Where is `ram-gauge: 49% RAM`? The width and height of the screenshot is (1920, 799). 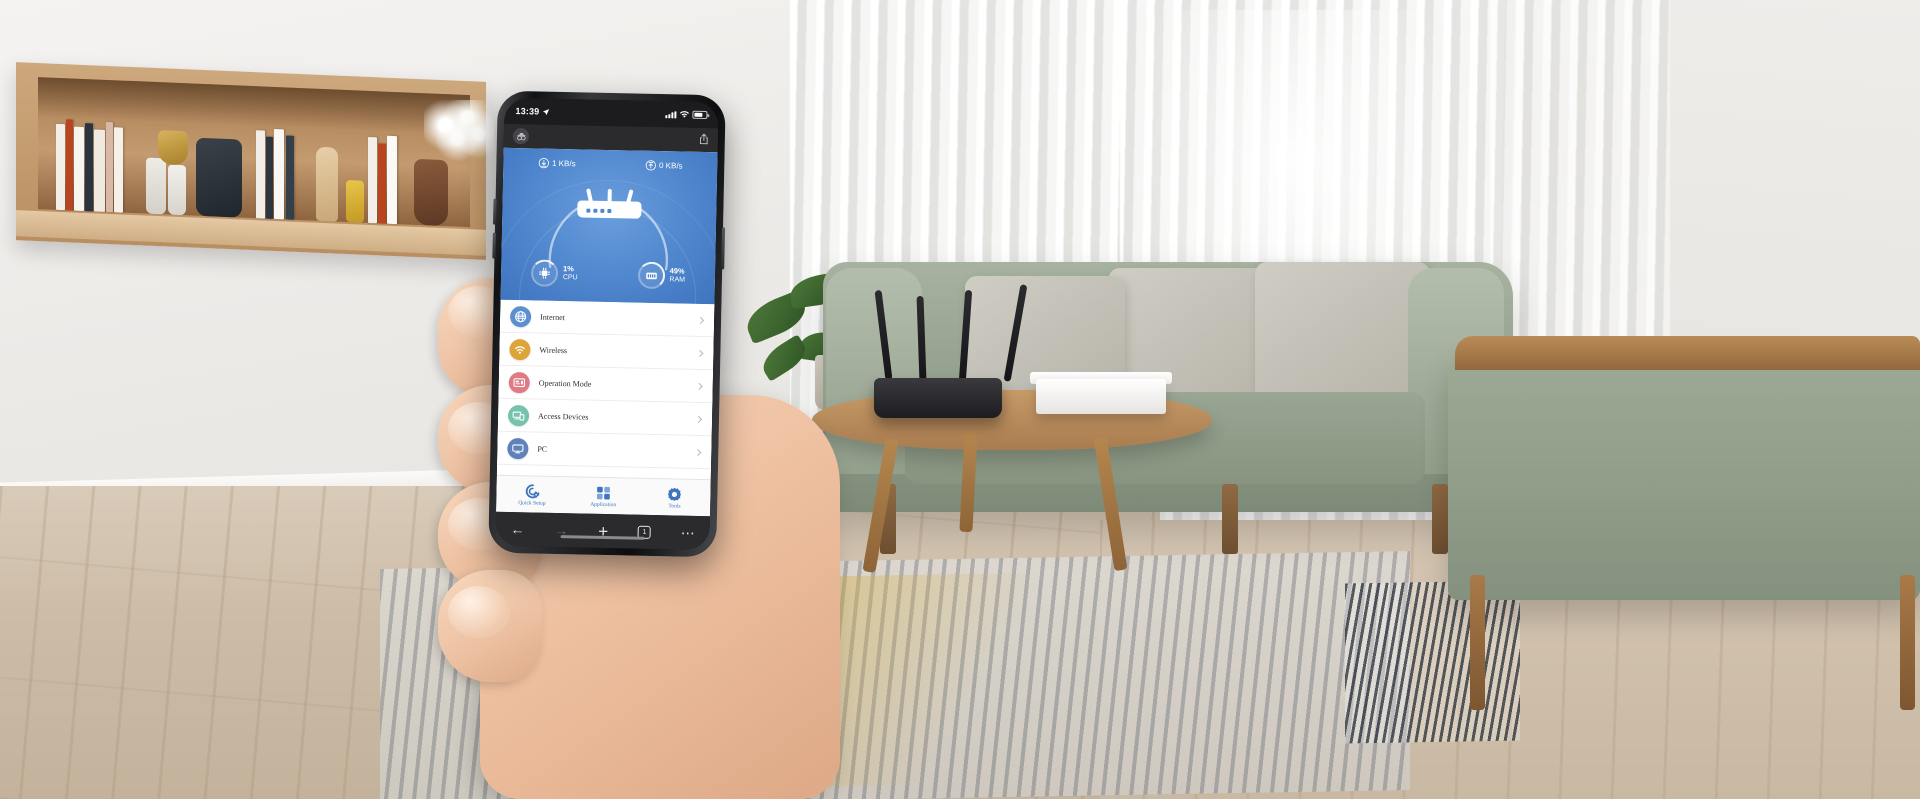 ram-gauge: 49% RAM is located at coordinates (661, 275).